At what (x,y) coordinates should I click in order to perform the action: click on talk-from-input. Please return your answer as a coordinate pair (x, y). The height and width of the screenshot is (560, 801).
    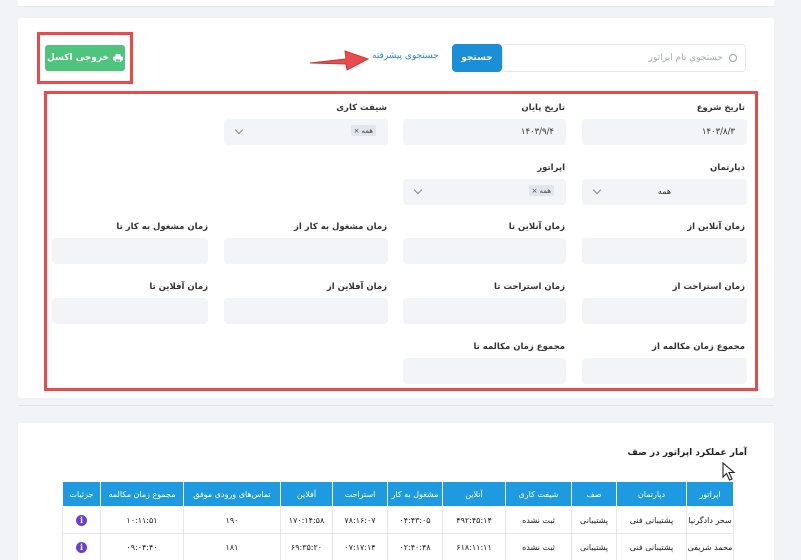
    Looking at the image, I should click on (664, 371).